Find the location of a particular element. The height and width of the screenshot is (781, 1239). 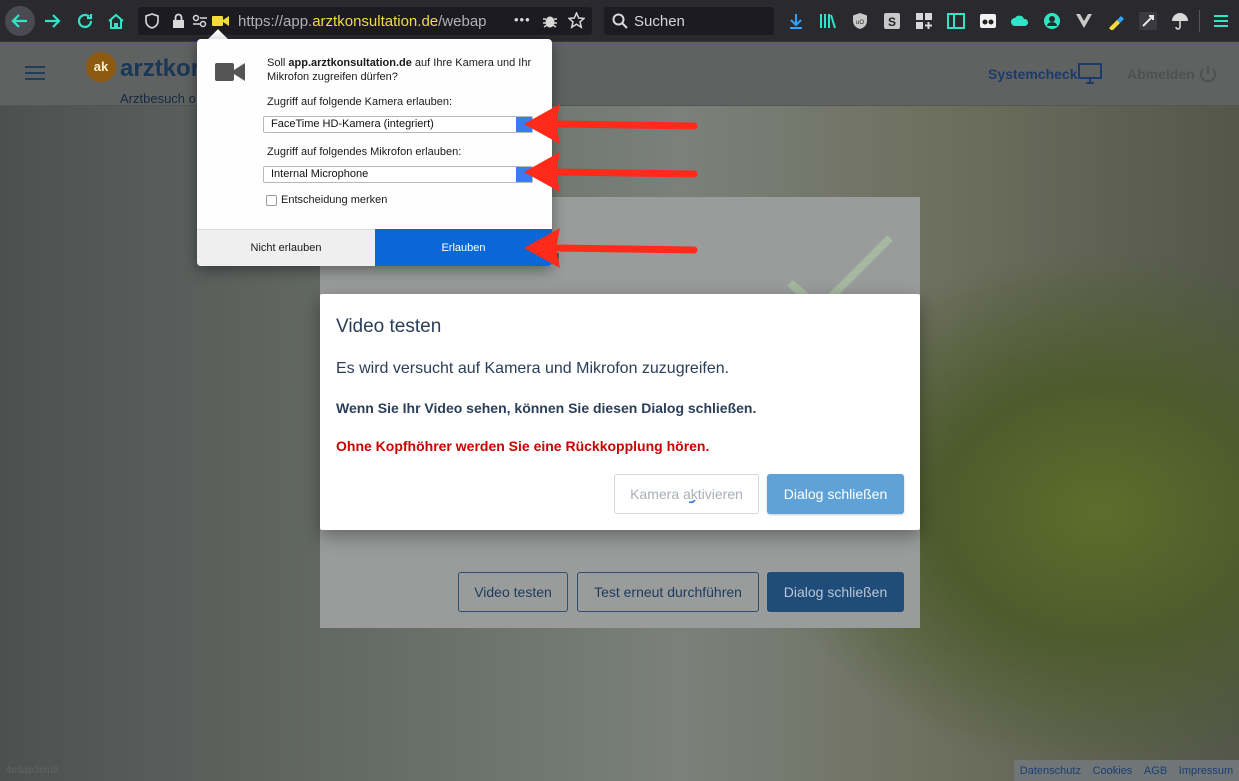

footer-link-privacy: Datenschutz is located at coordinates (1050, 771).